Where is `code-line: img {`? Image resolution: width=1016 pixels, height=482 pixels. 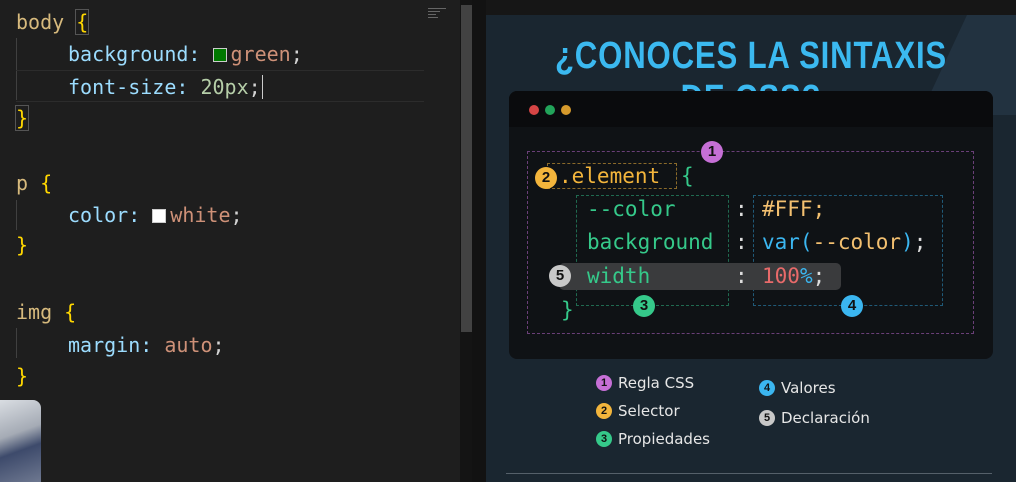 code-line: img { is located at coordinates (46, 312).